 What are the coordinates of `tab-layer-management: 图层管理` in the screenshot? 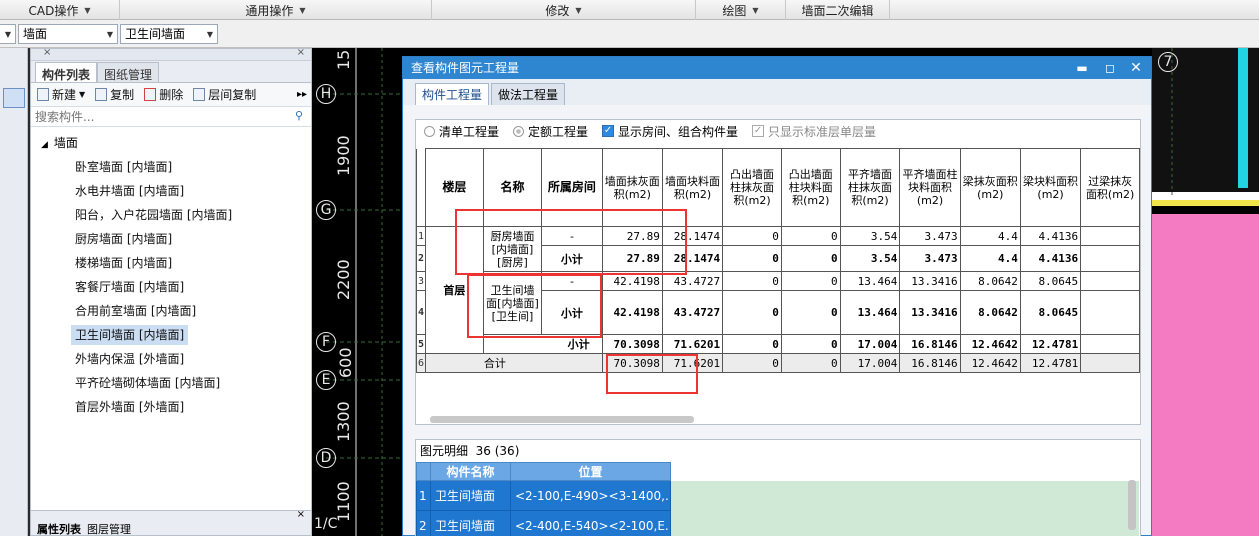 It's located at (109, 528).